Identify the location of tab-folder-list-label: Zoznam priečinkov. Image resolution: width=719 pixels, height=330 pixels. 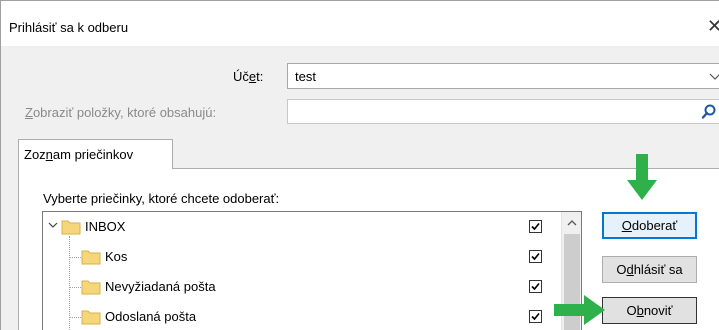
(79, 154).